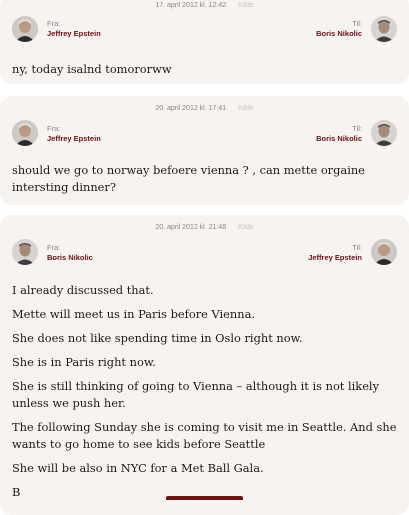 The image size is (409, 515). I want to click on recipient-info: Til: Jeffrey Epstein, so click(335, 253).